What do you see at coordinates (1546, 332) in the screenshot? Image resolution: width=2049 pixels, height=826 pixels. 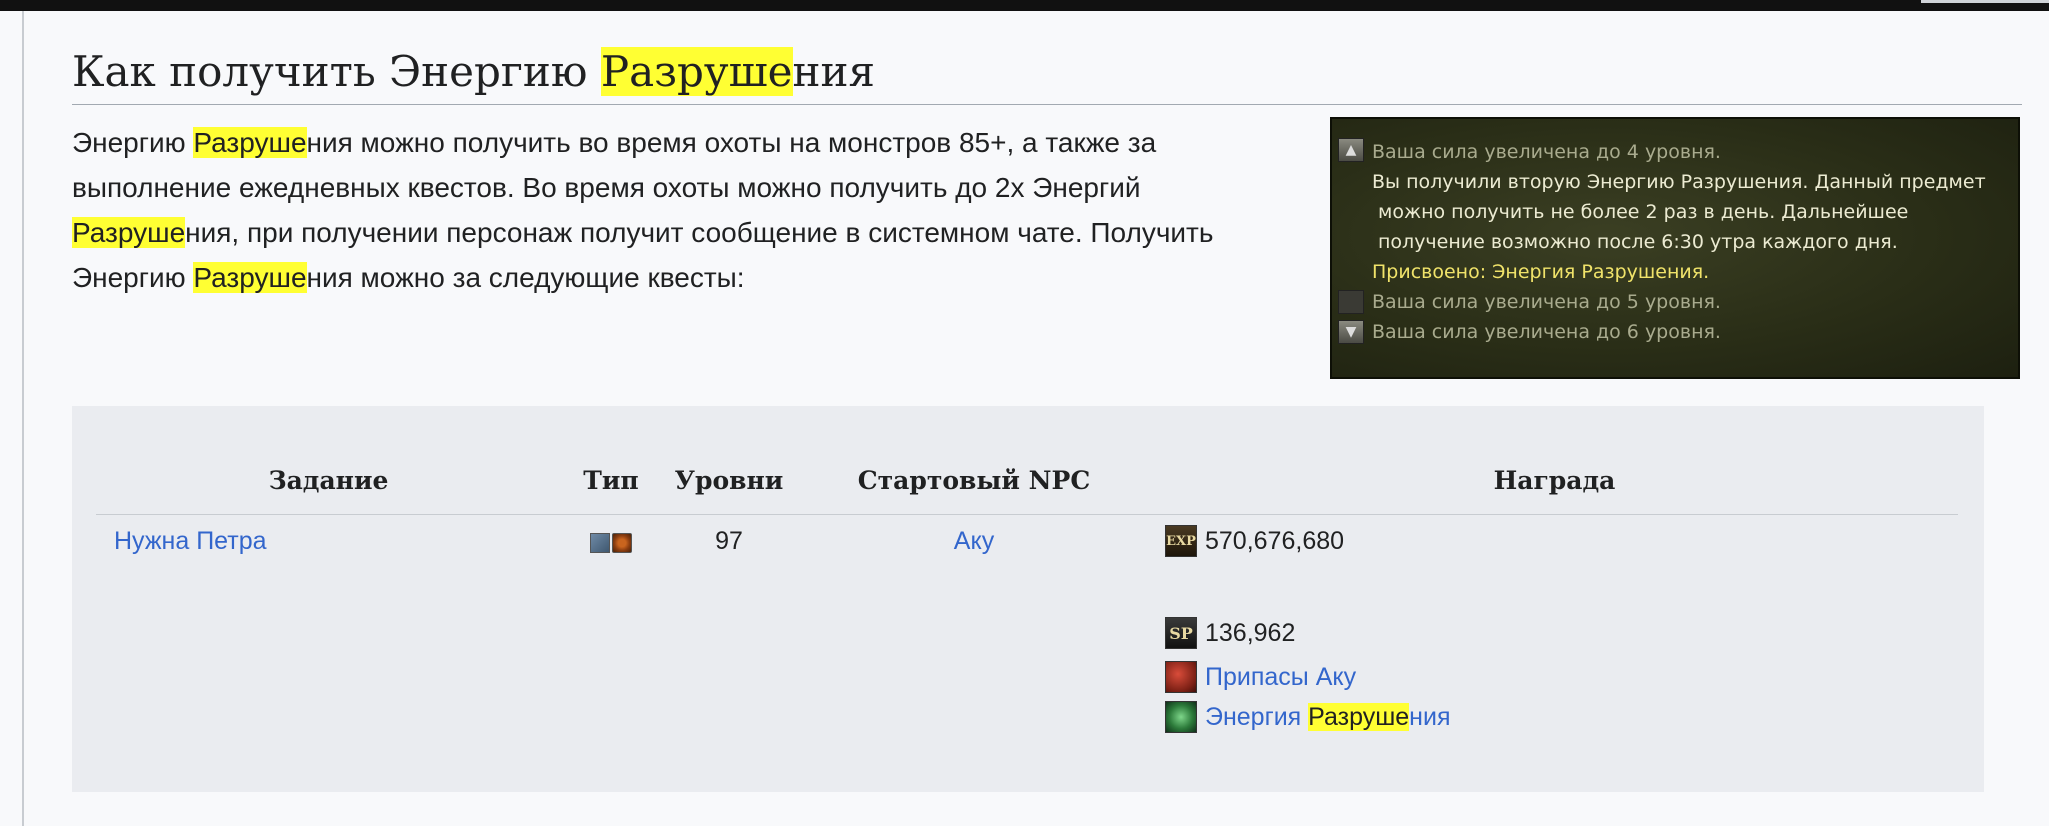 I see `chat-line: Ваша сила увеличена до 6 уровня.` at bounding box center [1546, 332].